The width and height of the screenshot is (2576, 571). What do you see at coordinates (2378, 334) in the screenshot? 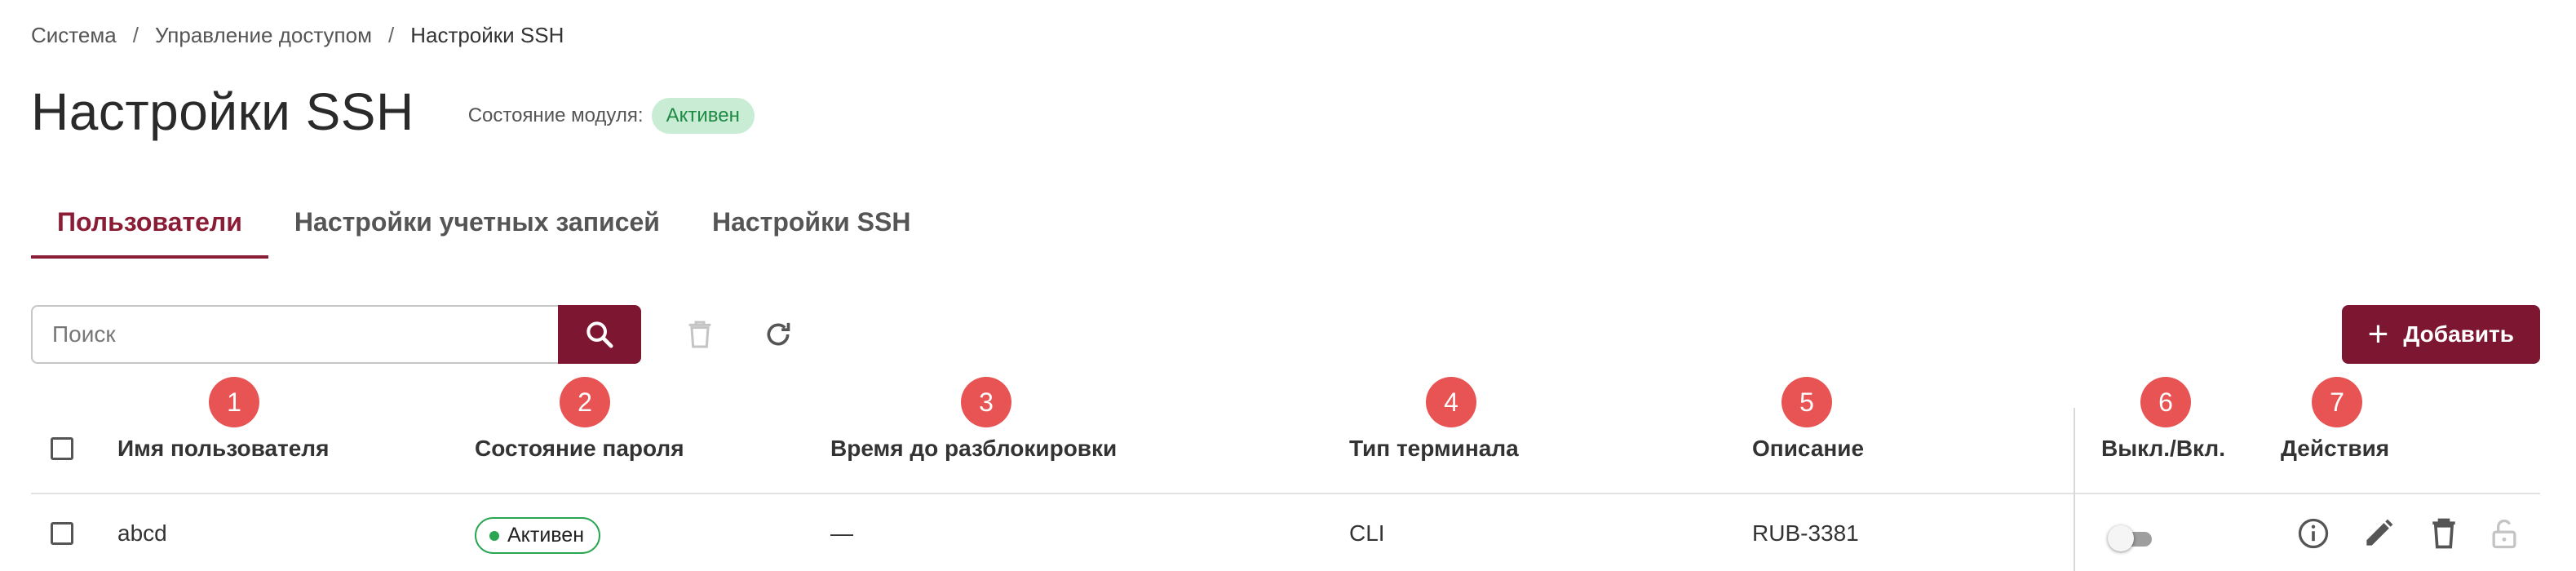
I see `plus-icon: +` at bounding box center [2378, 334].